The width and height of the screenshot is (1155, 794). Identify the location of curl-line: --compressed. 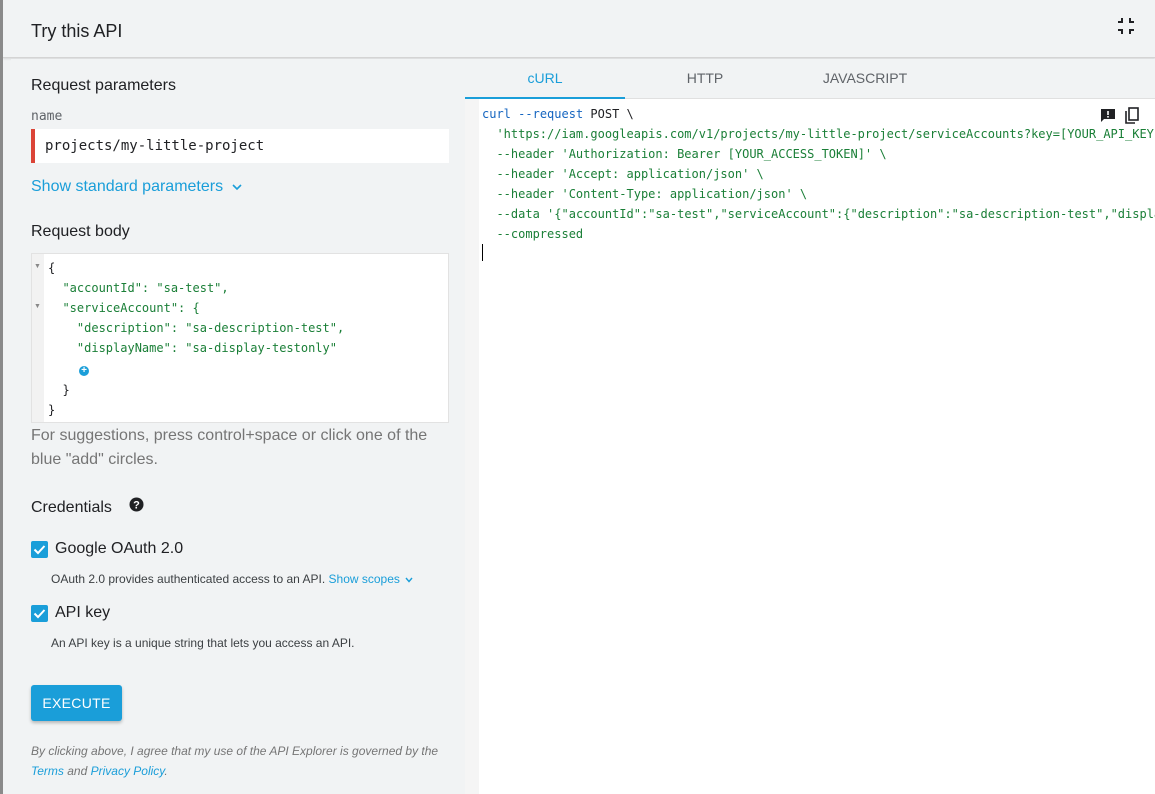
(532, 234).